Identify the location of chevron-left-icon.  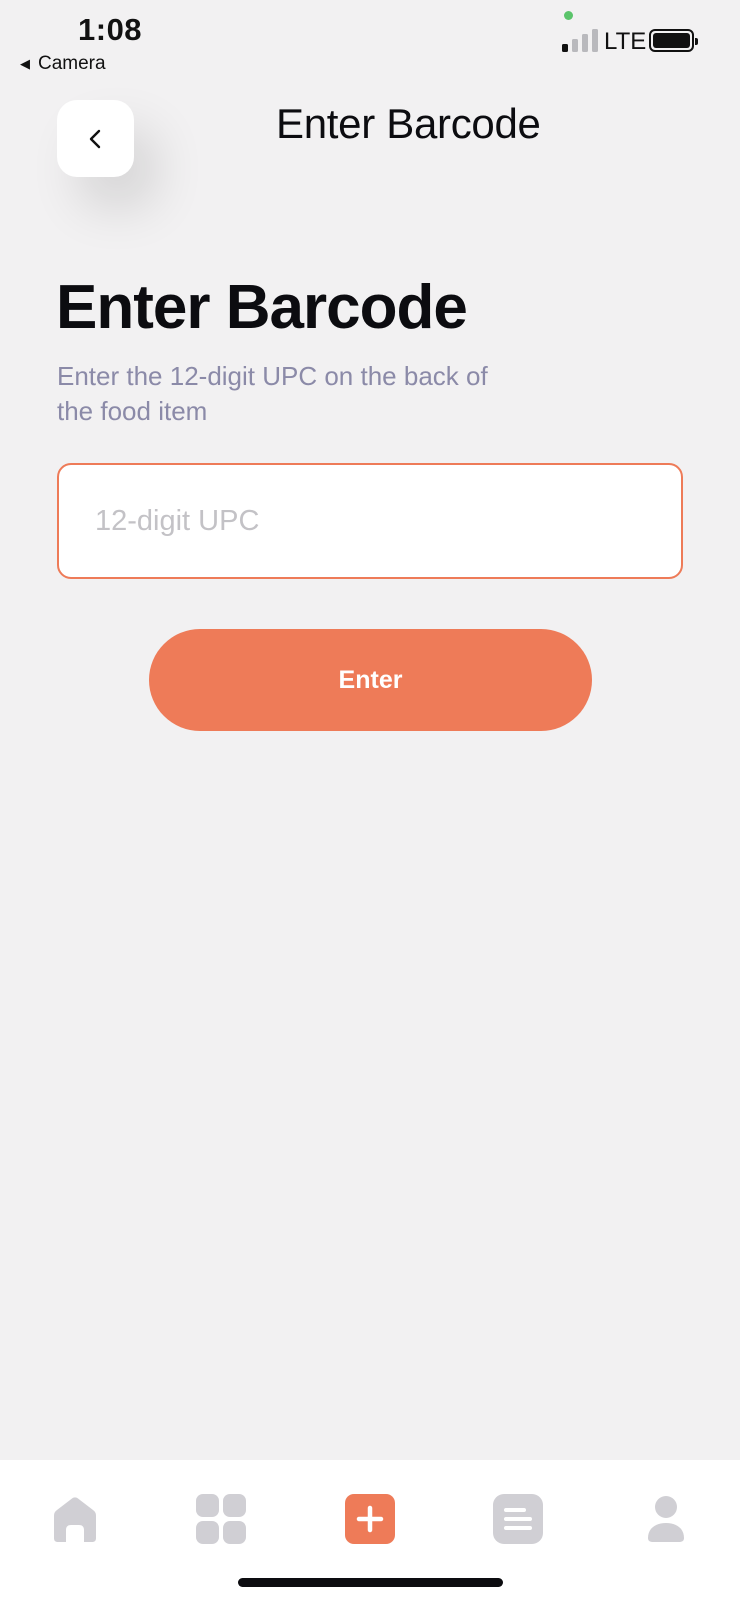
(94, 138).